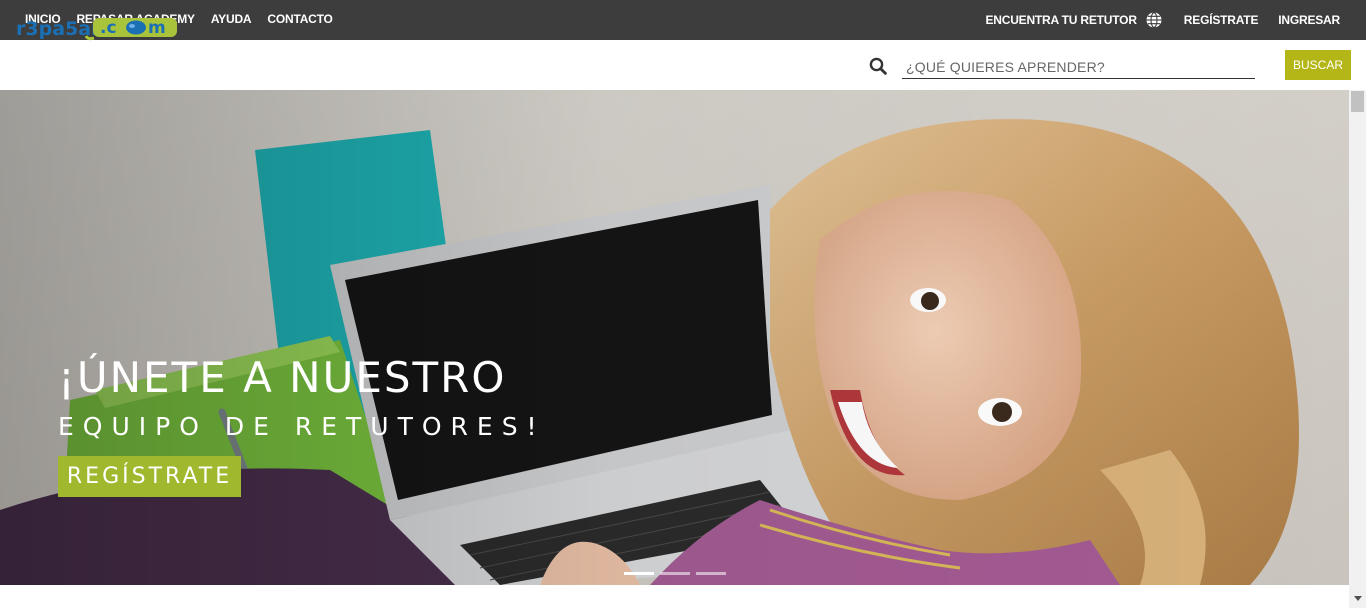 This screenshot has width=1366, height=608. I want to click on account-links: ENCUENTRA TU RETUTOR REGÍSTRATE INGRESAR, so click(1162, 20).